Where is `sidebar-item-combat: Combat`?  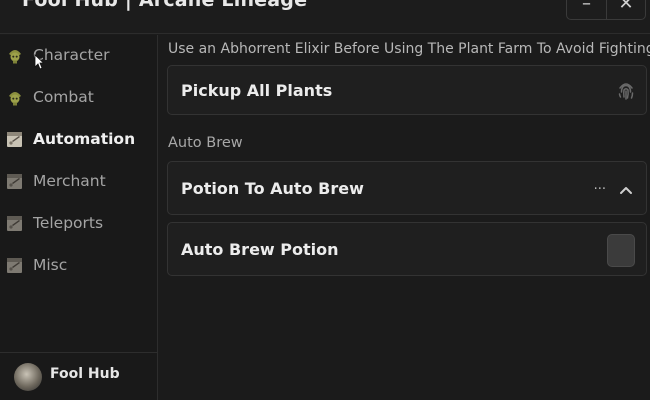 sidebar-item-combat: Combat is located at coordinates (78, 97).